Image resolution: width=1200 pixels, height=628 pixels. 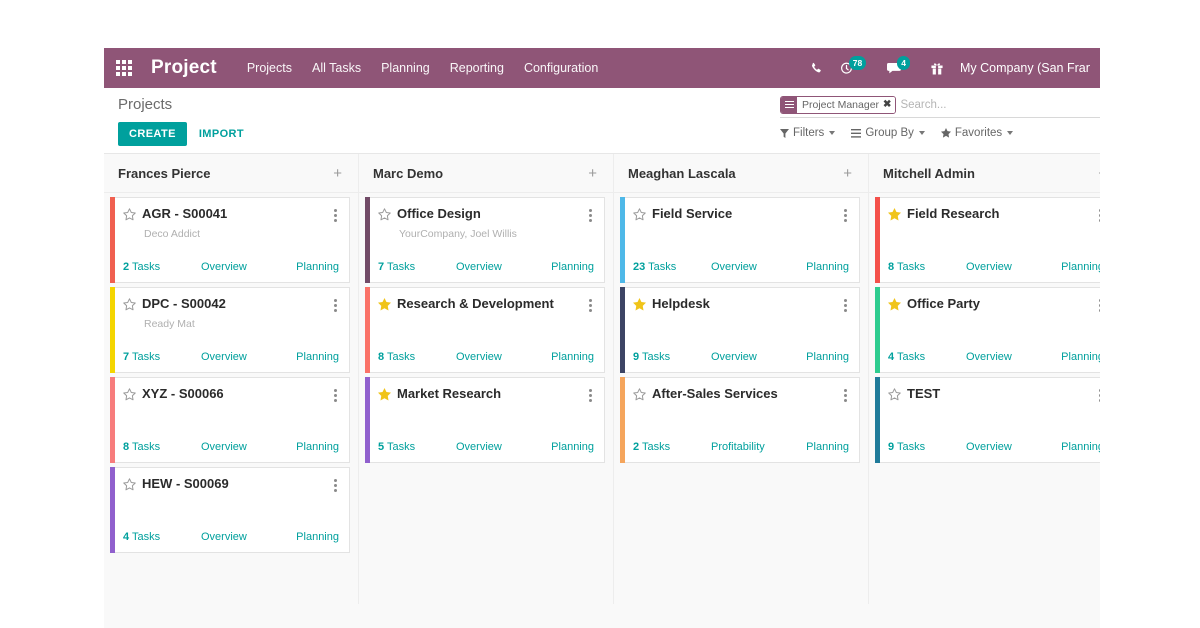 What do you see at coordinates (221, 134) in the screenshot?
I see `import-button: IMPORT` at bounding box center [221, 134].